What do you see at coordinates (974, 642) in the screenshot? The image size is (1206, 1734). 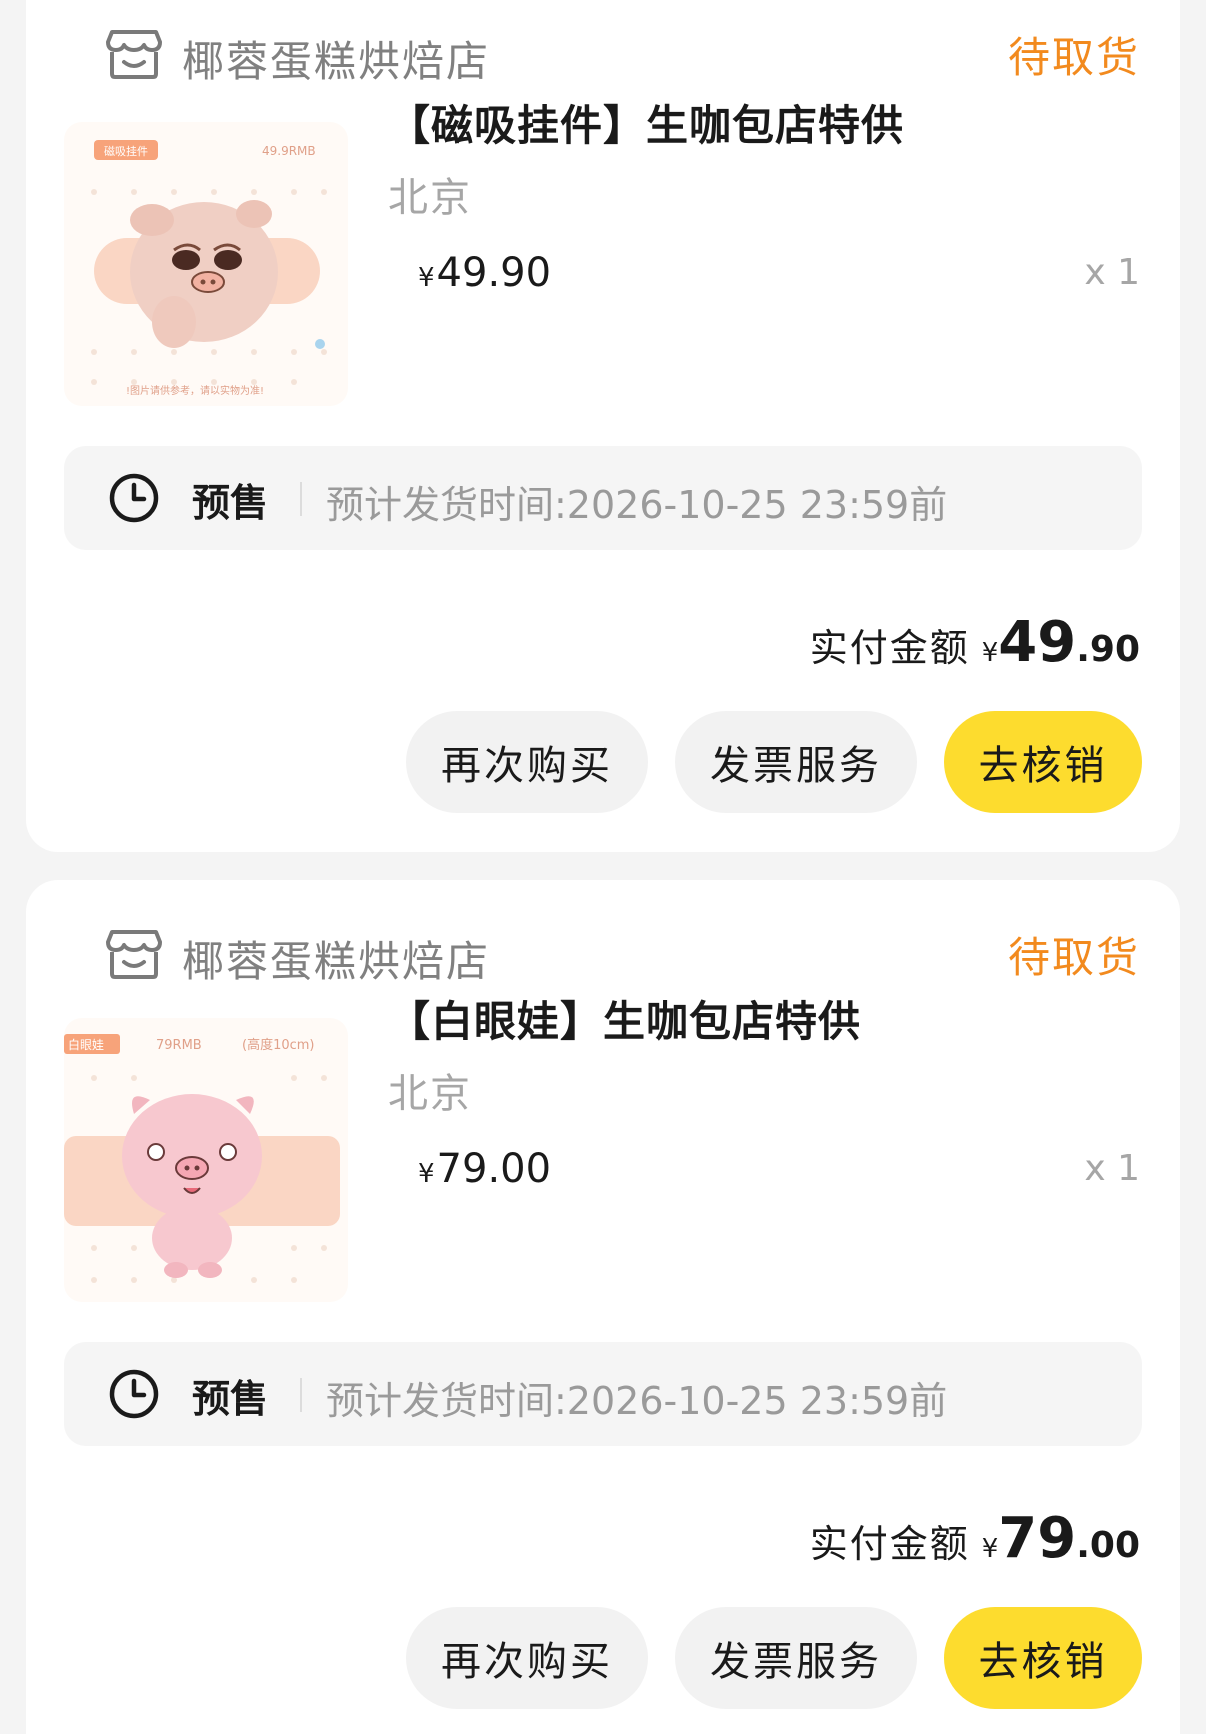 I see `paid-amount: 实付金额 ¥49.90` at bounding box center [974, 642].